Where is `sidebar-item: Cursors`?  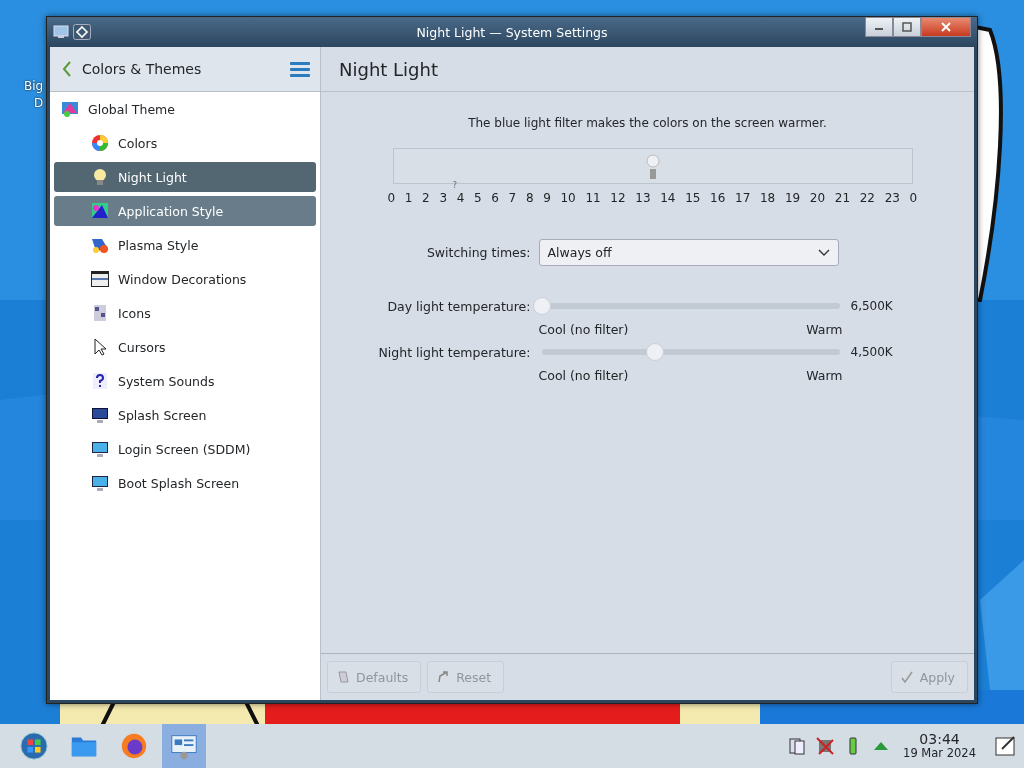
sidebar-item: Cursors is located at coordinates (185, 347).